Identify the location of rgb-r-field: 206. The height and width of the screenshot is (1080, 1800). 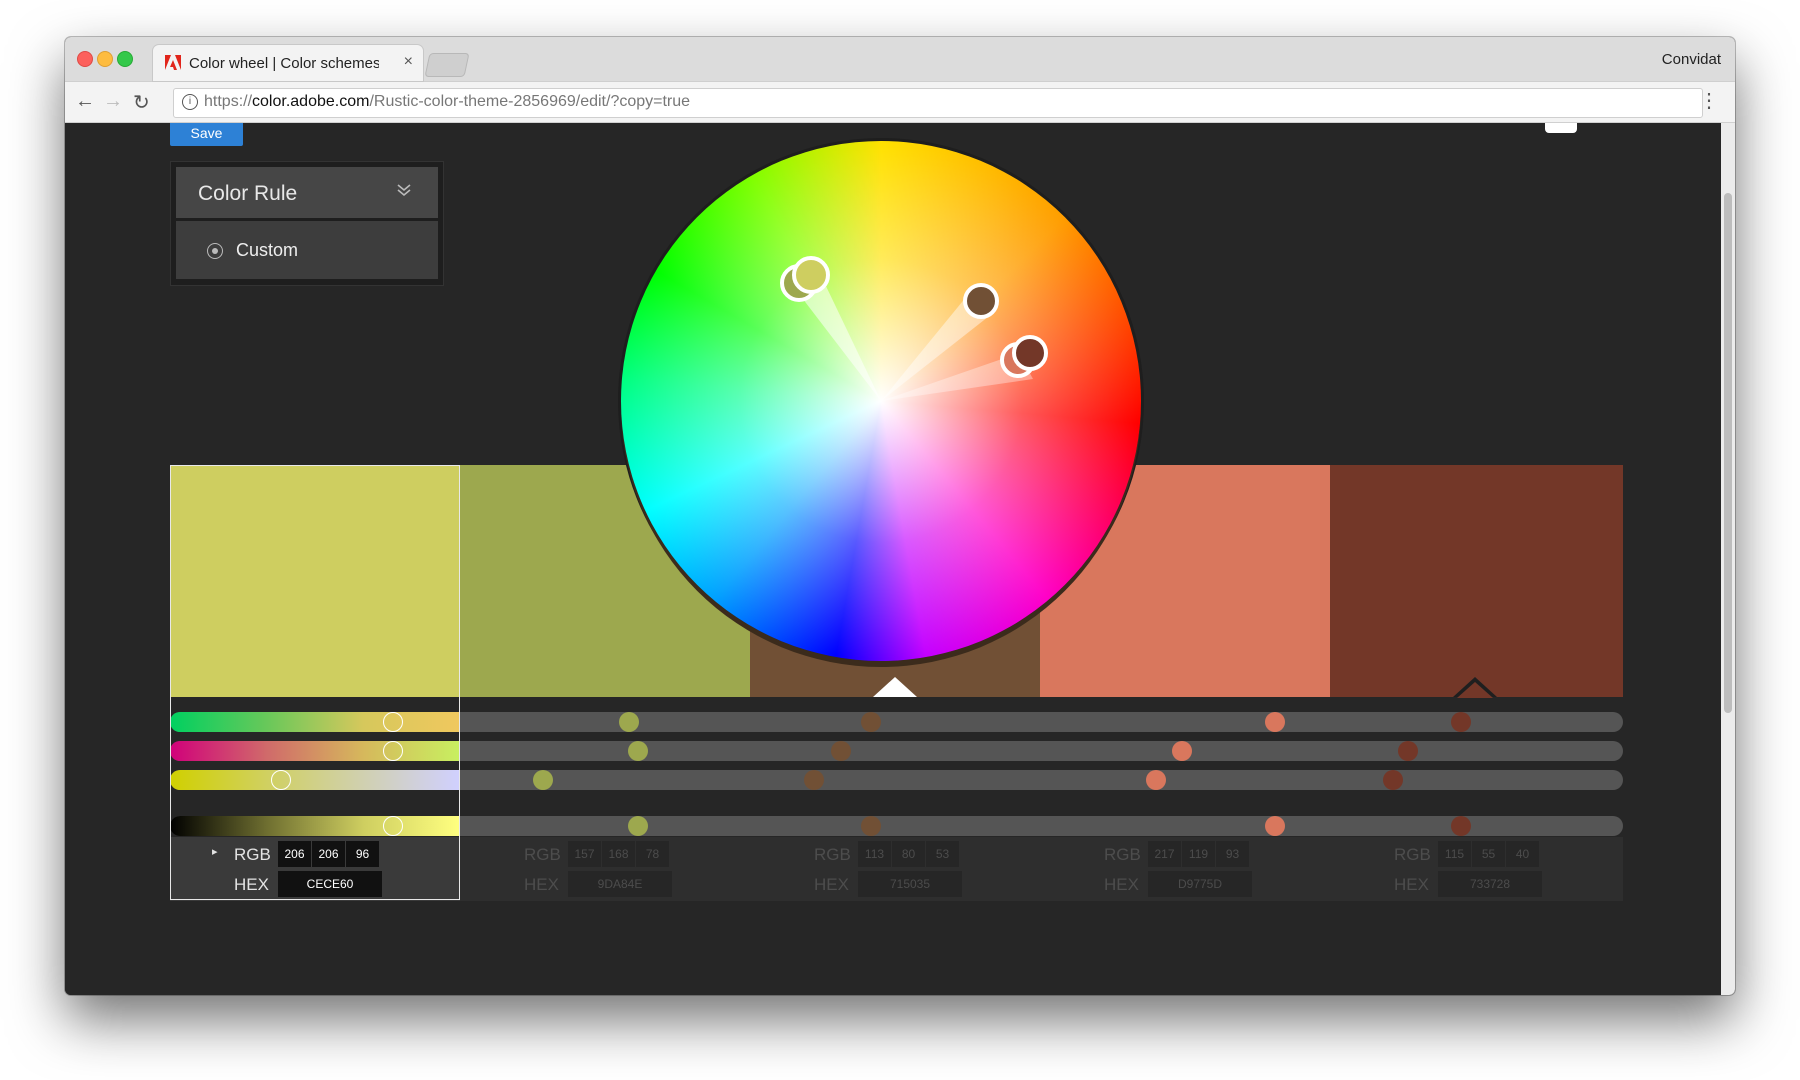
(294, 854).